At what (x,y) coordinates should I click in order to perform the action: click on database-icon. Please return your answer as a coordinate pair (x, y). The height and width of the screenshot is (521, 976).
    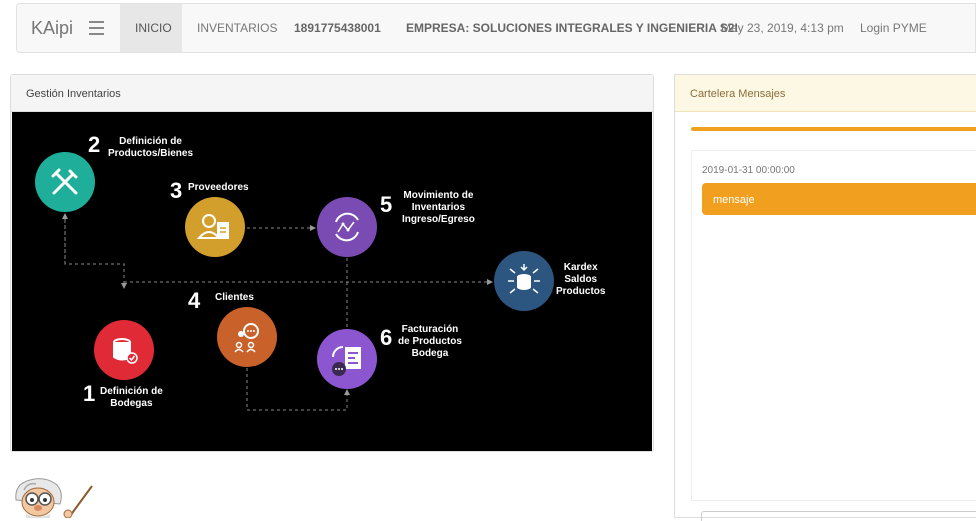
    Looking at the image, I should click on (125, 351).